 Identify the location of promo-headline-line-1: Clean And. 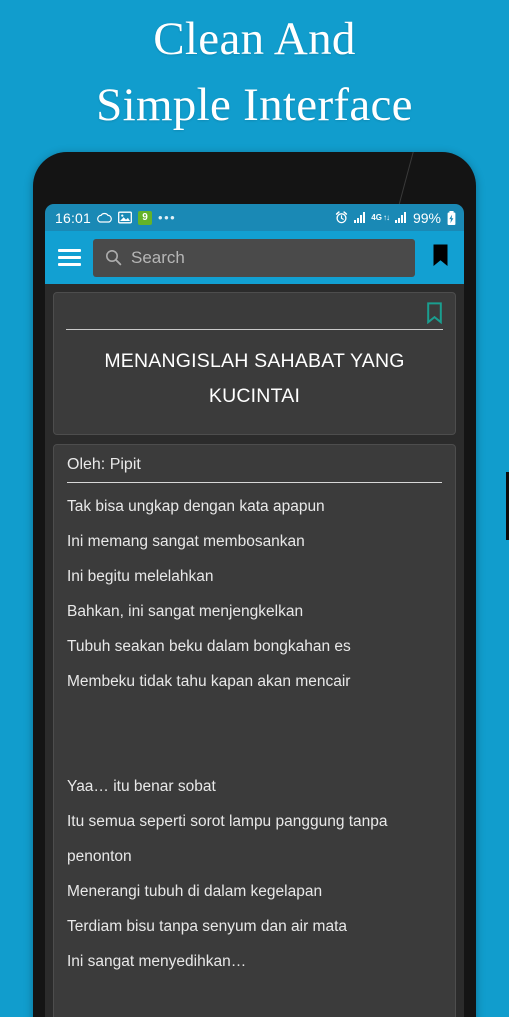
(254, 39).